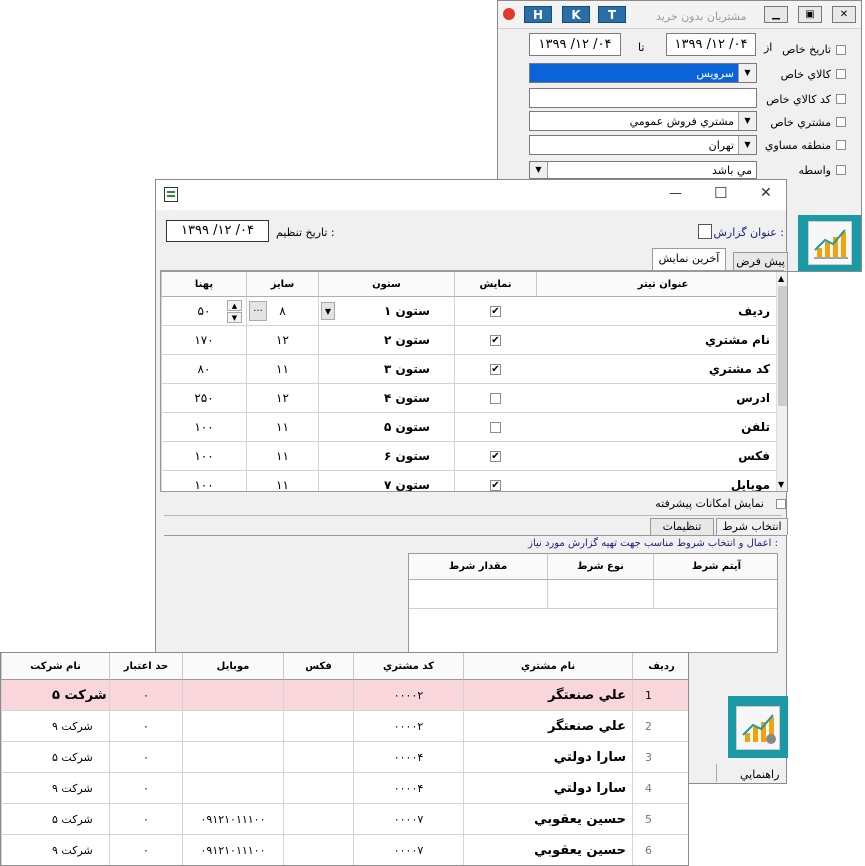 The width and height of the screenshot is (865, 866). I want to click on column-select-cell: ستون ۴, so click(386, 398).